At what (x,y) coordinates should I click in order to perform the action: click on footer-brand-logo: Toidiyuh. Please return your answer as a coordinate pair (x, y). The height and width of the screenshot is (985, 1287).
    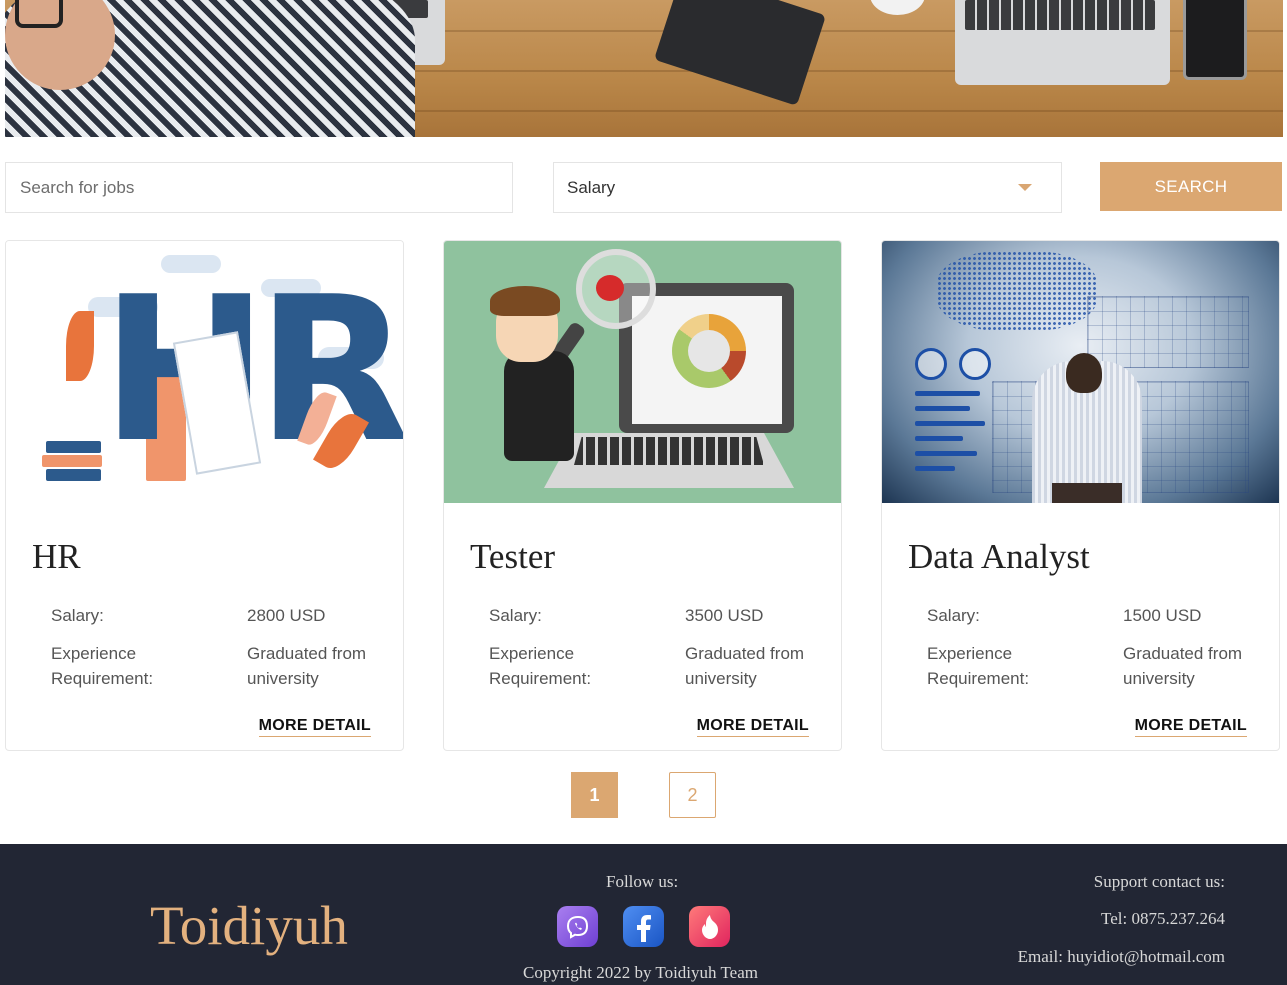
    Looking at the image, I should click on (249, 925).